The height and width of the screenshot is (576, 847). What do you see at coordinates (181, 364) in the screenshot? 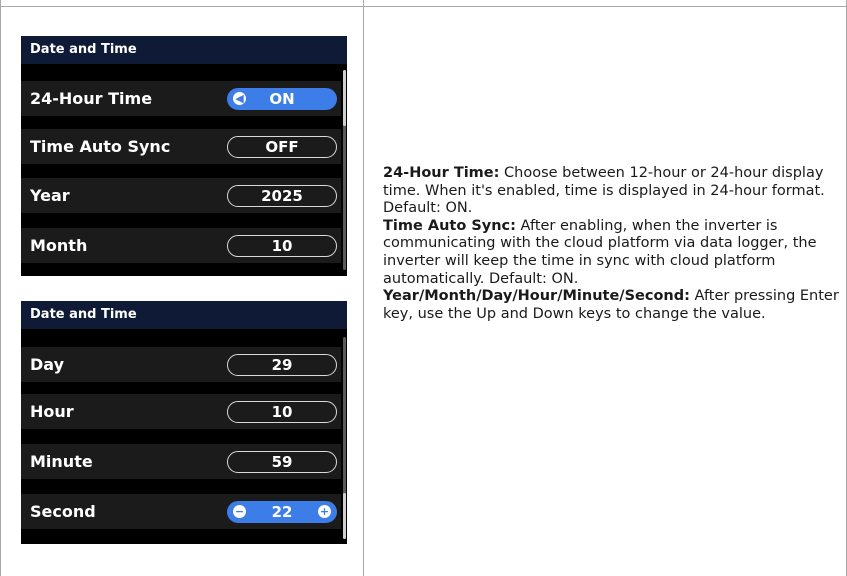
I see `setting-row-day: Day 29` at bounding box center [181, 364].